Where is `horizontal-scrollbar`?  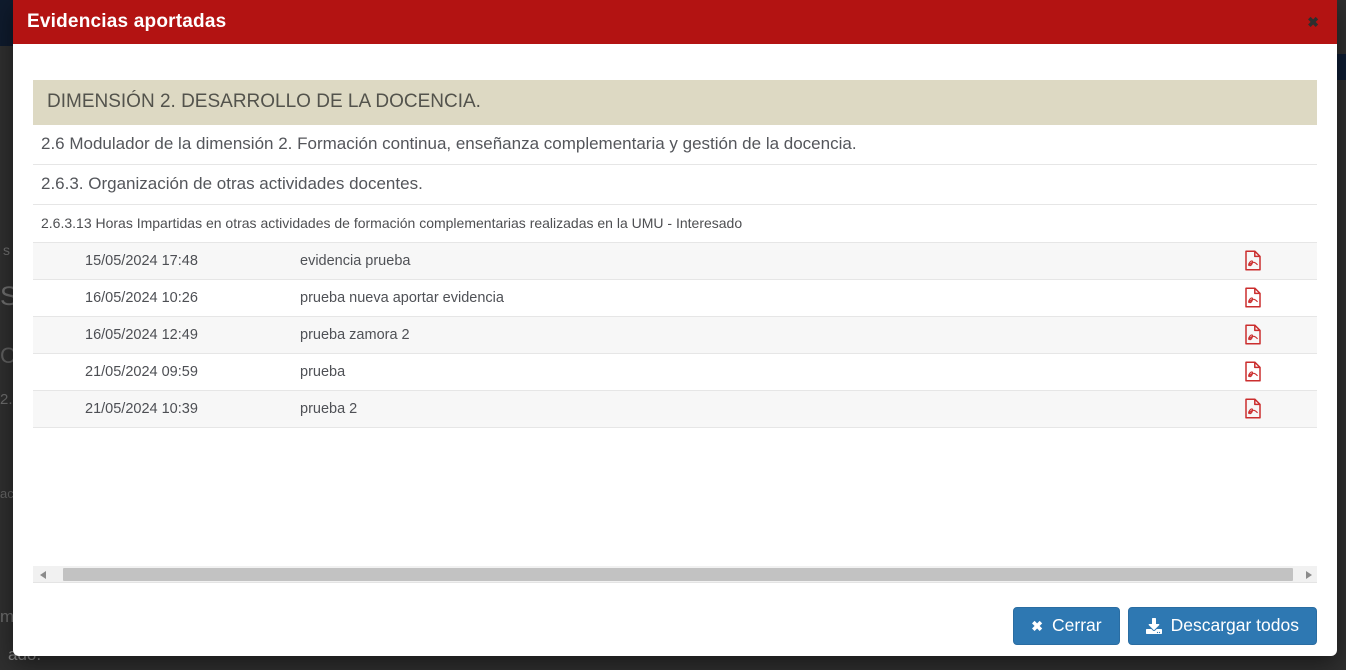 horizontal-scrollbar is located at coordinates (675, 574).